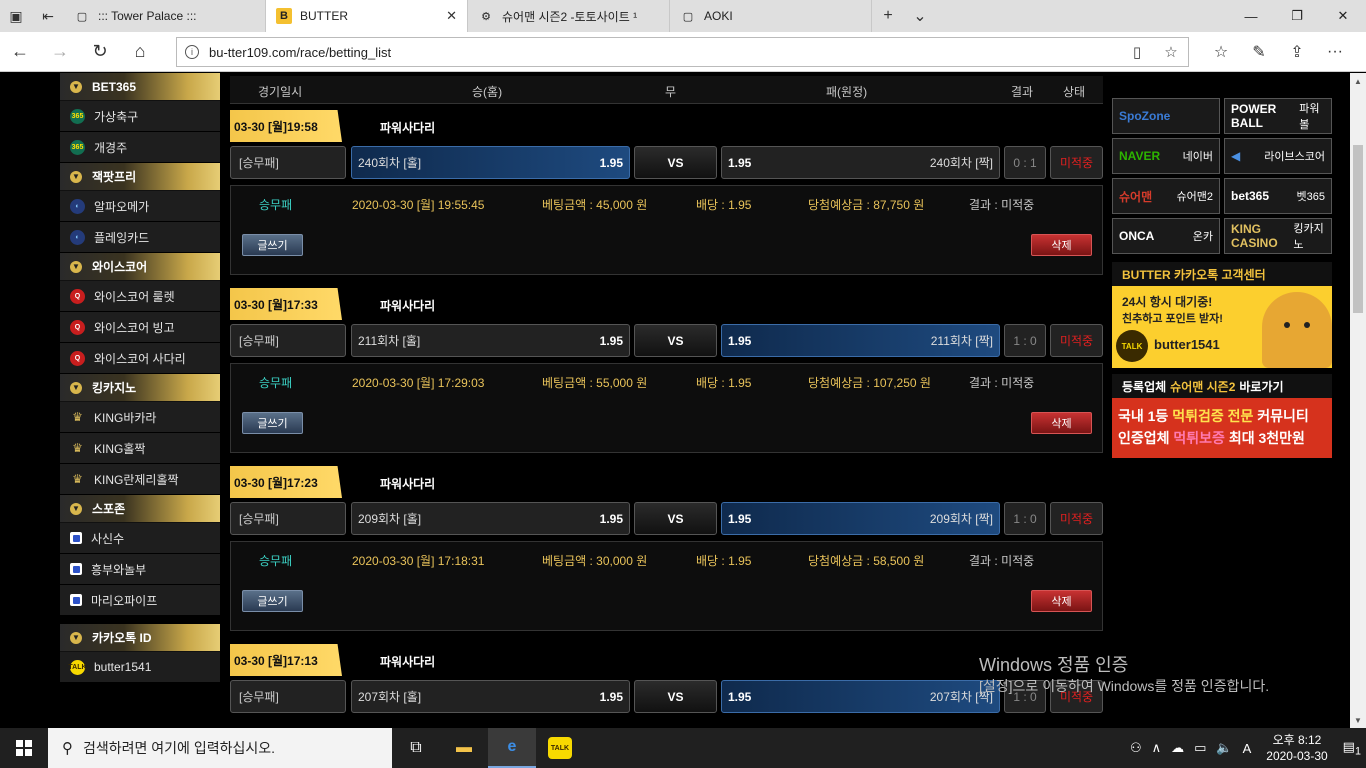 This screenshot has height=768, width=1366. I want to click on people-icon: ⚇, so click(1136, 748).